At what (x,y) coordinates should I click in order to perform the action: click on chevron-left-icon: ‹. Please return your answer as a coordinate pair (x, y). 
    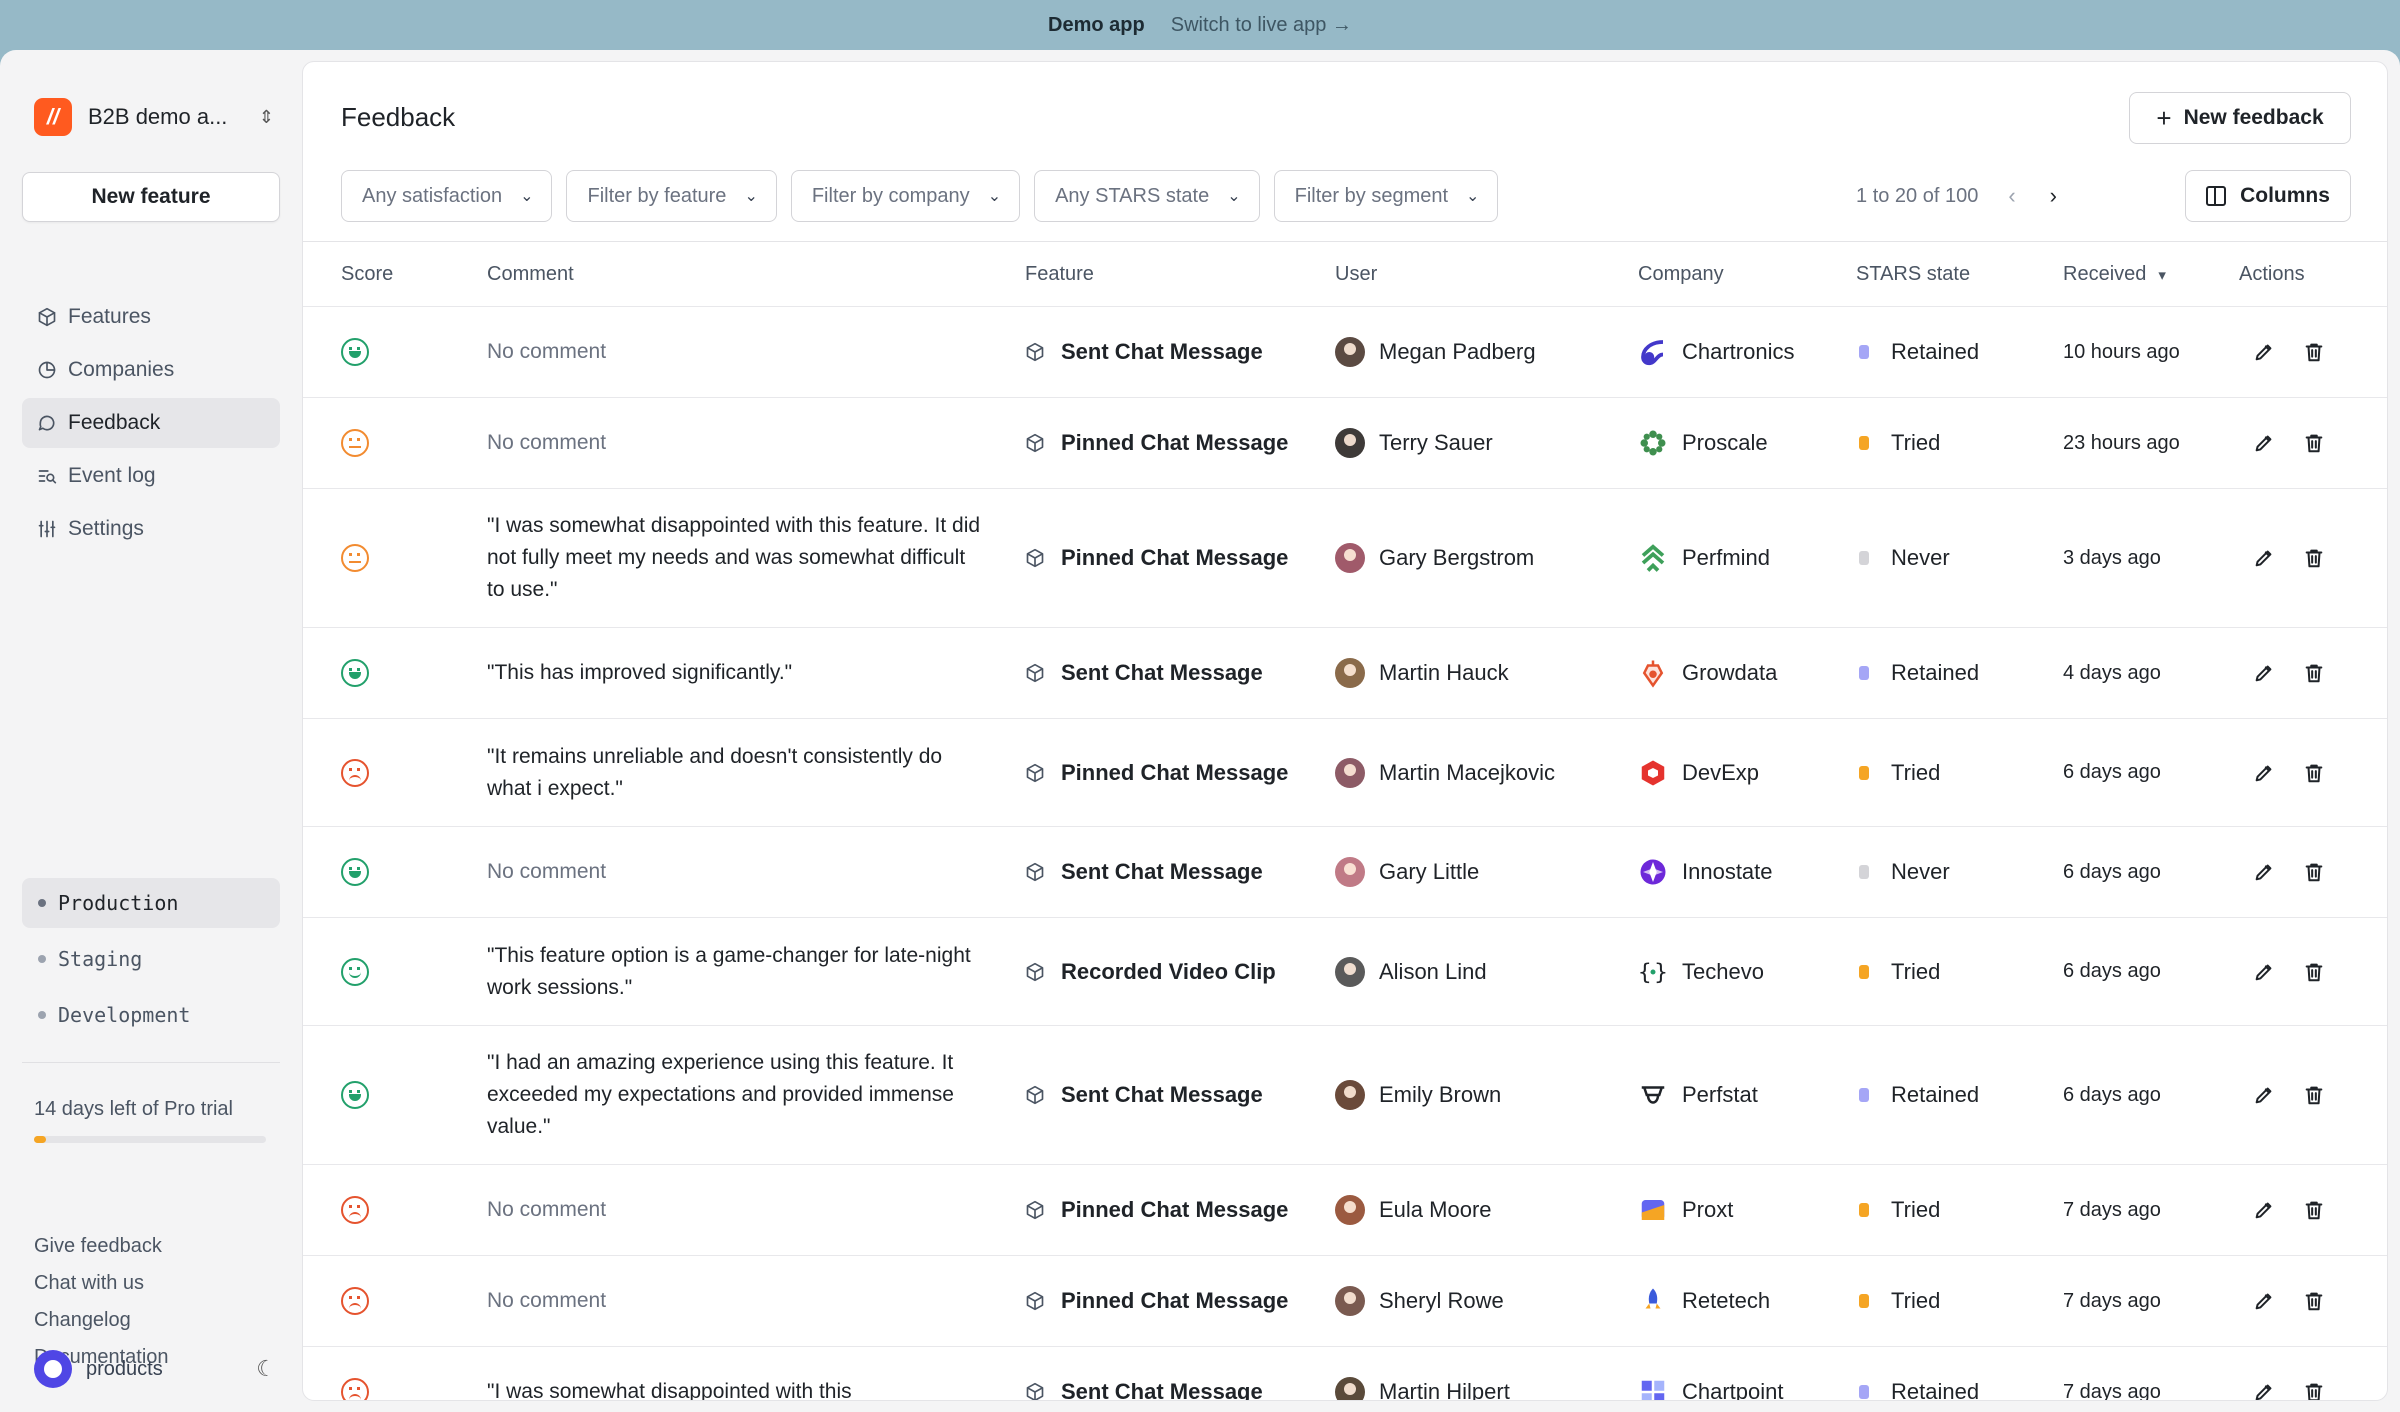
    Looking at the image, I should click on (2011, 196).